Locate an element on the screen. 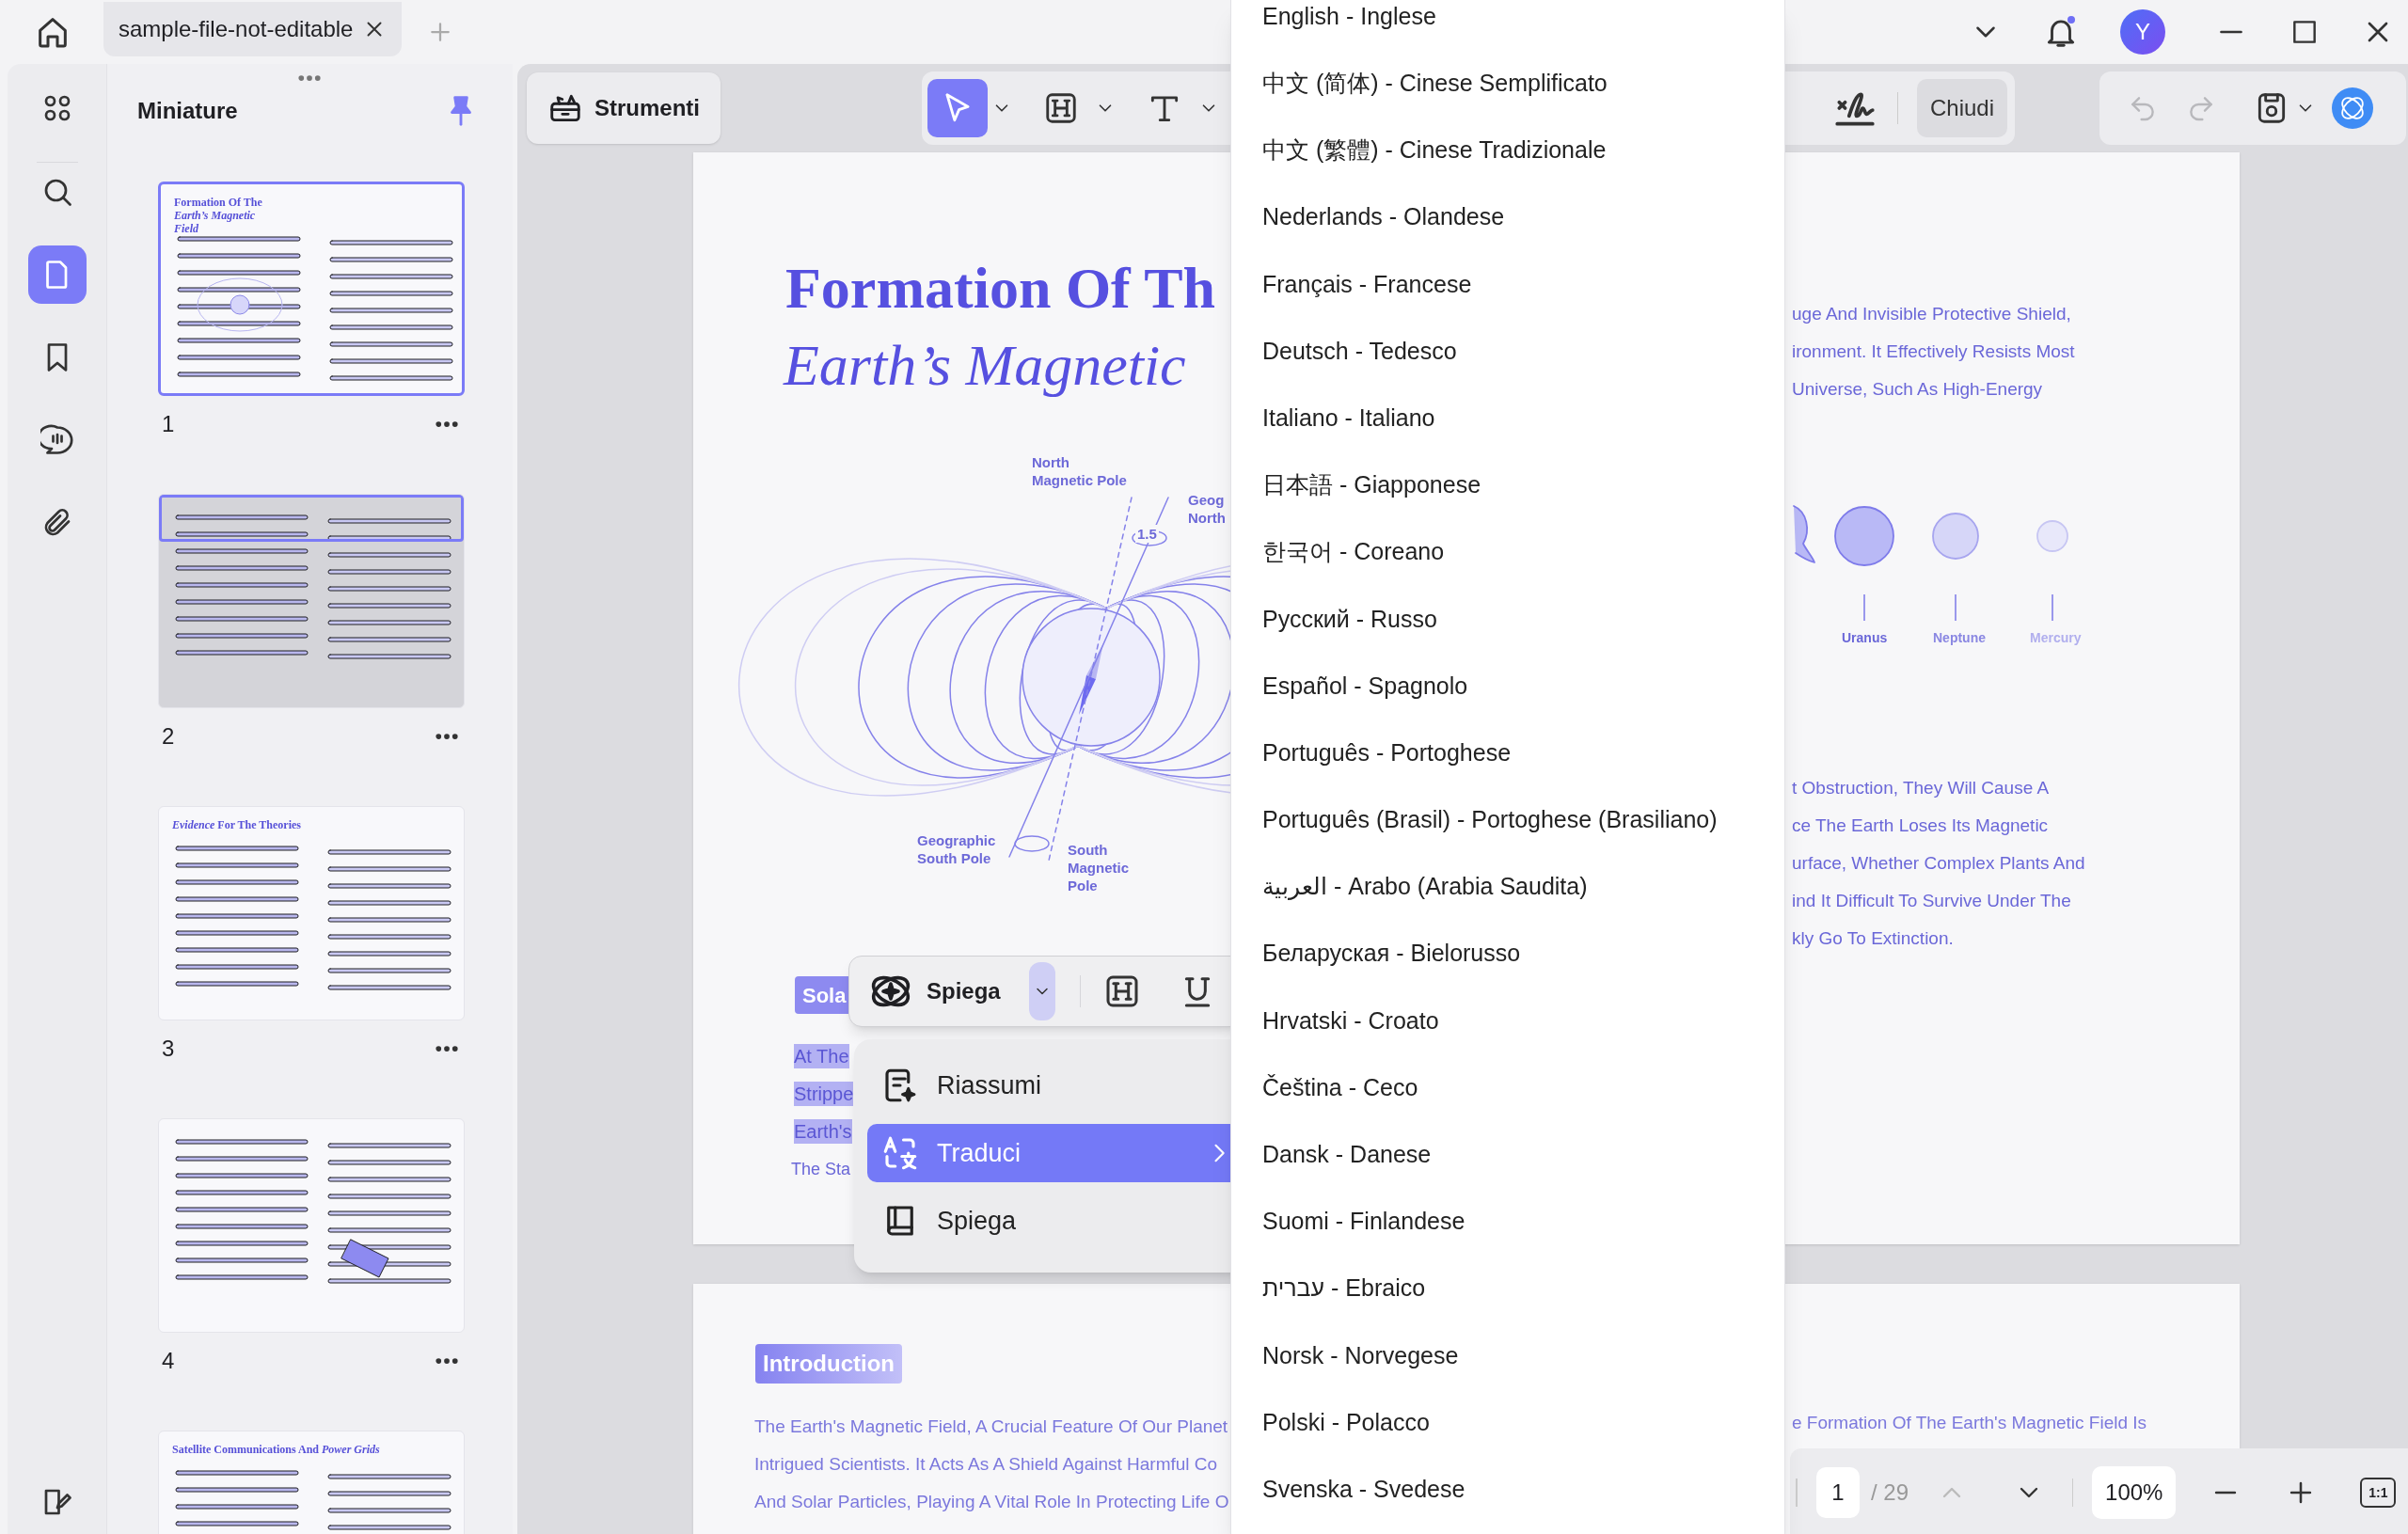 This screenshot has width=2408, height=1534. close-button: Chiudi is located at coordinates (1962, 108).